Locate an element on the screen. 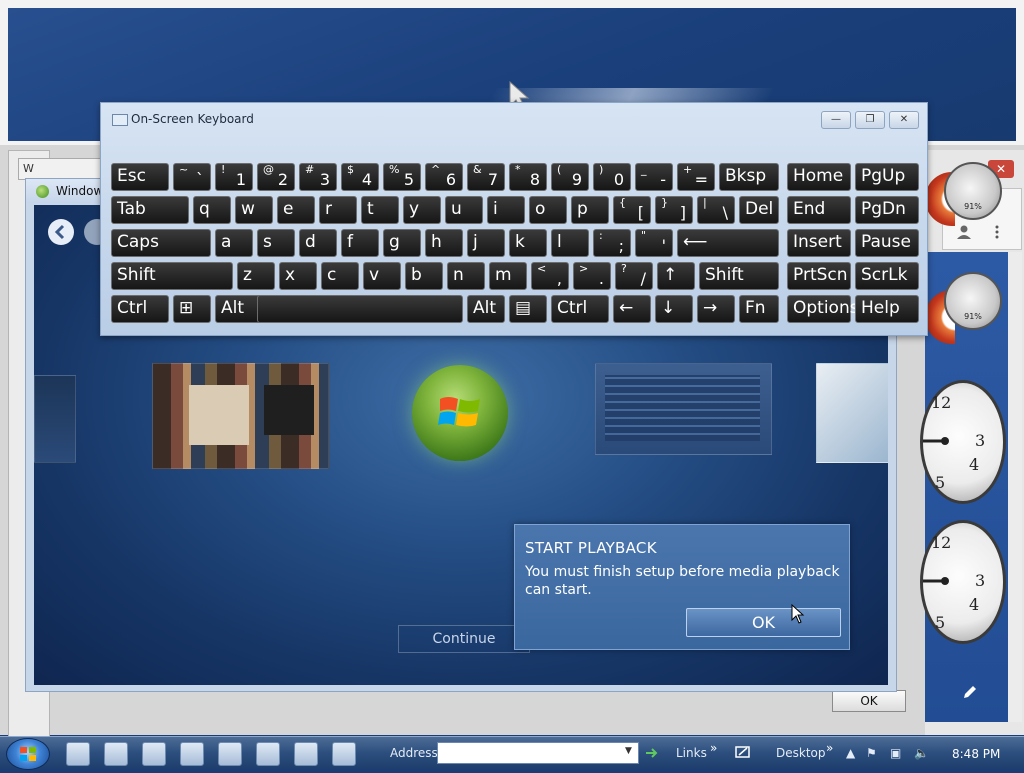  show-hidden-icons-icon: ▲ is located at coordinates (850, 753).